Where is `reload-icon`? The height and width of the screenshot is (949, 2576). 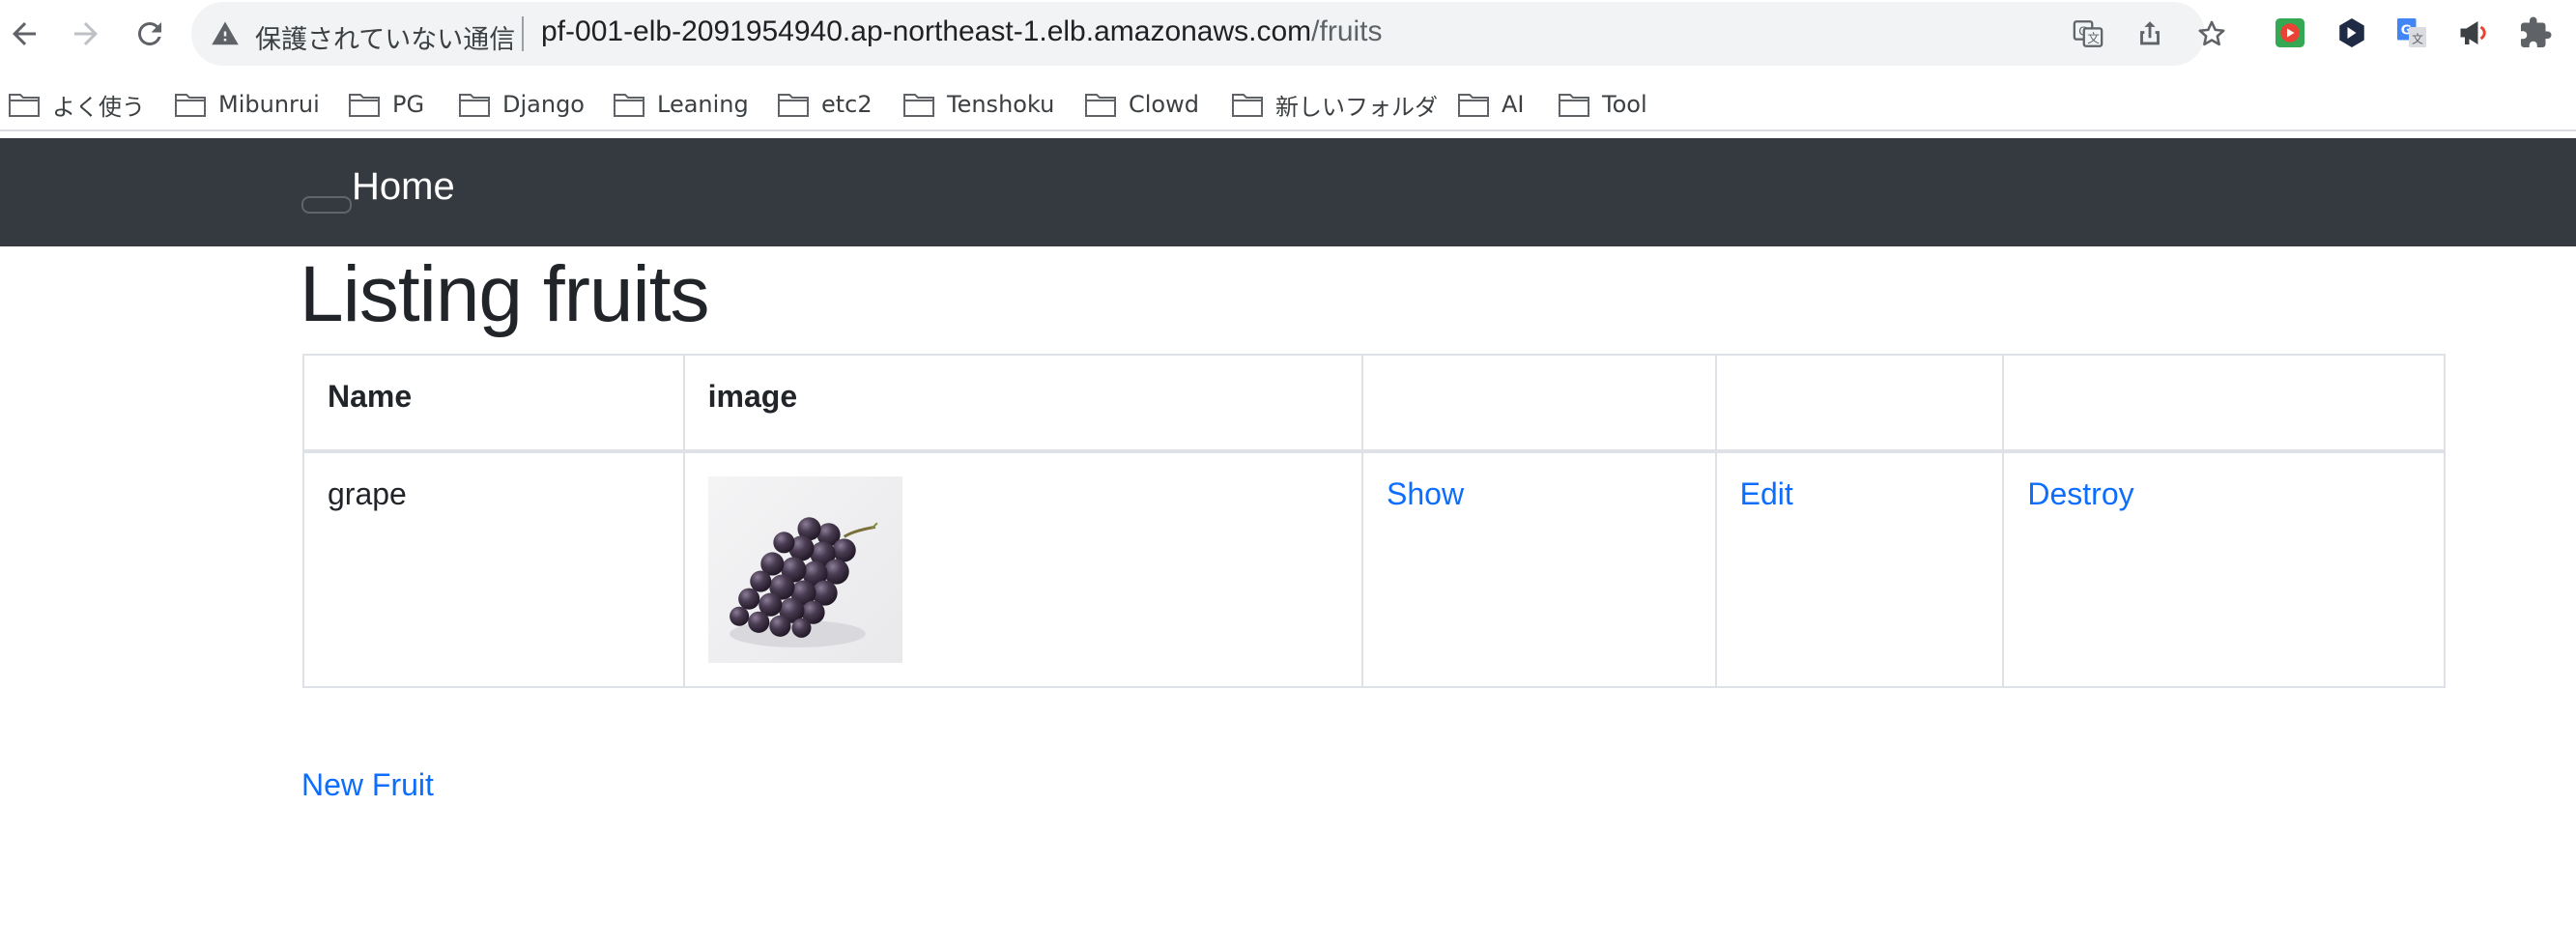
reload-icon is located at coordinates (149, 33).